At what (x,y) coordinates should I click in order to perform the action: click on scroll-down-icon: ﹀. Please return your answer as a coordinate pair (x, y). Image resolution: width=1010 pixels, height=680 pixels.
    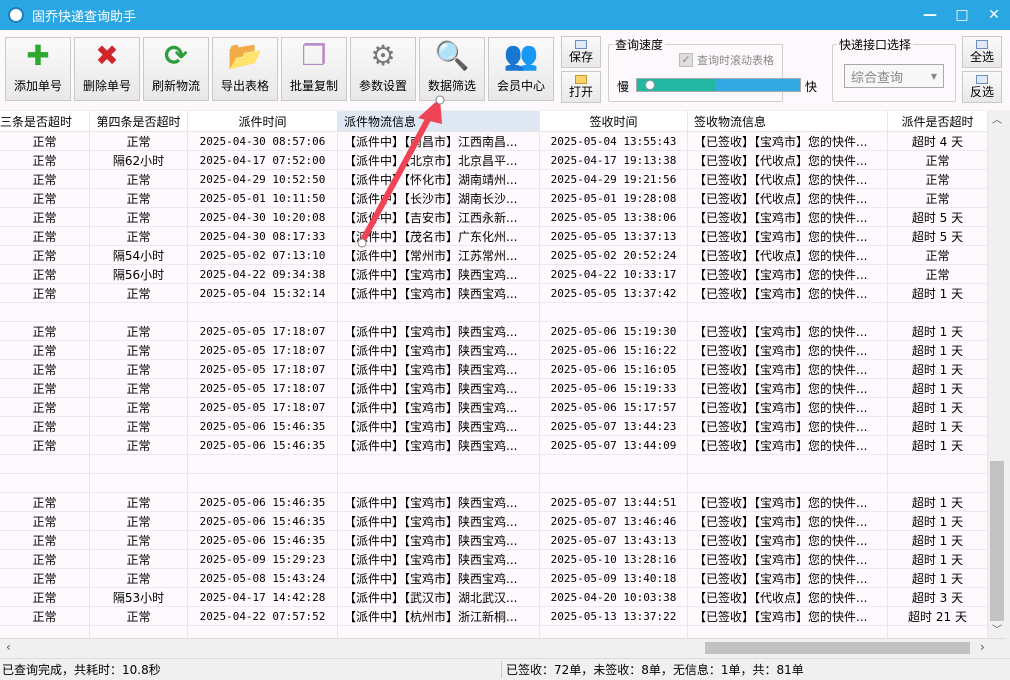
    Looking at the image, I should click on (997, 628).